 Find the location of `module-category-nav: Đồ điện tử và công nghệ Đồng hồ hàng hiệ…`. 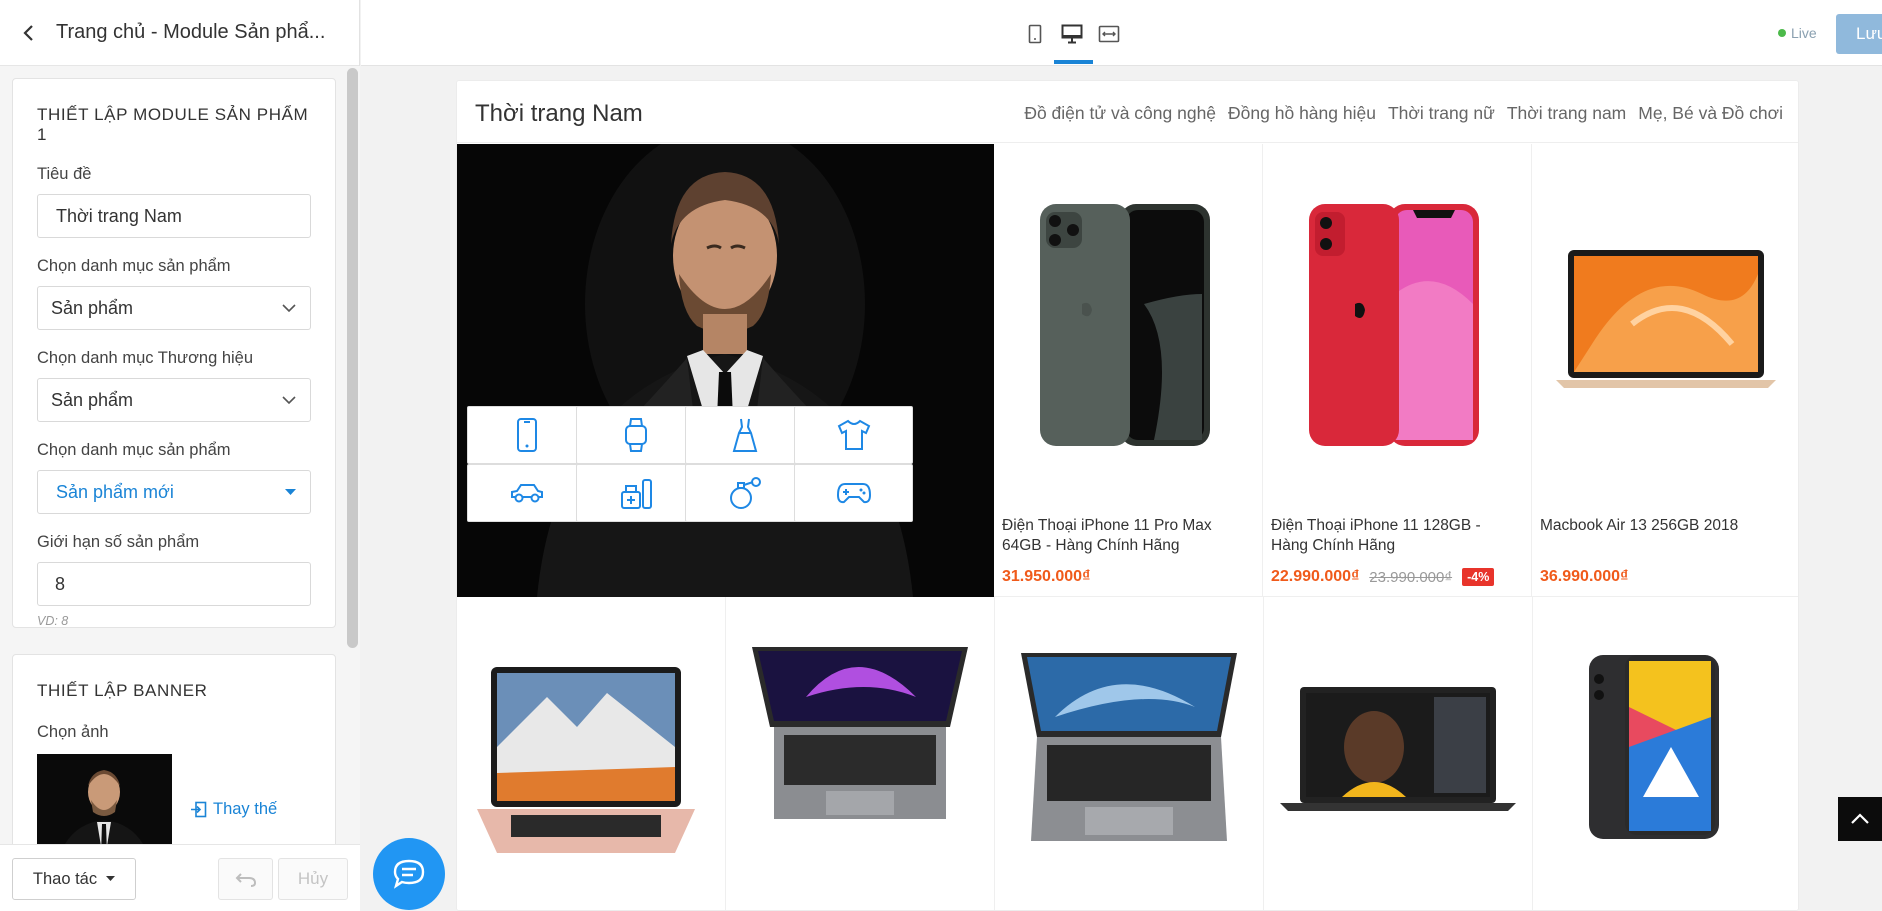

module-category-nav: Đồ điện tử và công nghệ Đồng hồ hàng hiệ… is located at coordinates (1403, 113).